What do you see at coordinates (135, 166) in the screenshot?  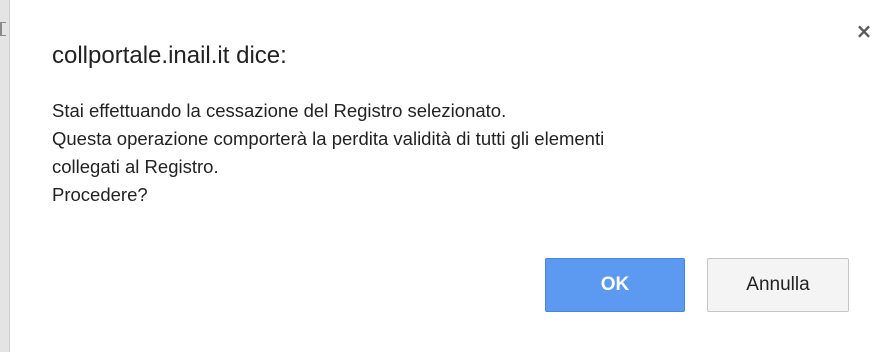 I see `message-line: collegati al Registro.` at bounding box center [135, 166].